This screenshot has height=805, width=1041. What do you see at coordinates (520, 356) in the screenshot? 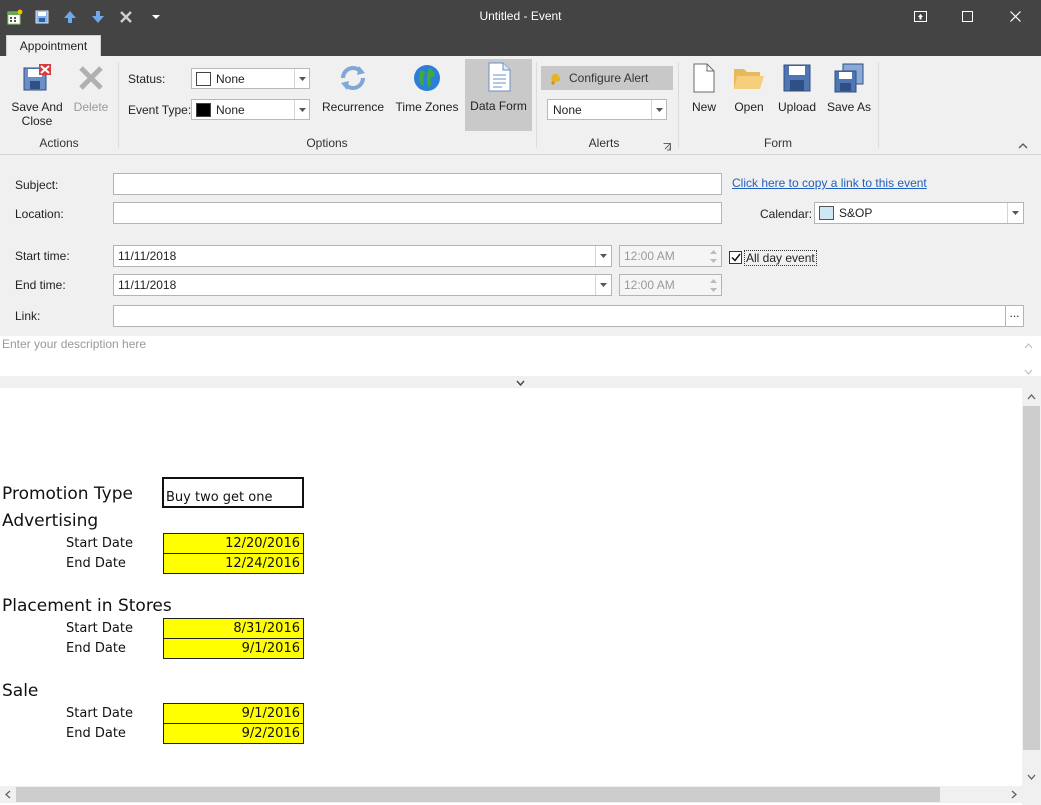
I see `description-editor: Enter your description here` at bounding box center [520, 356].